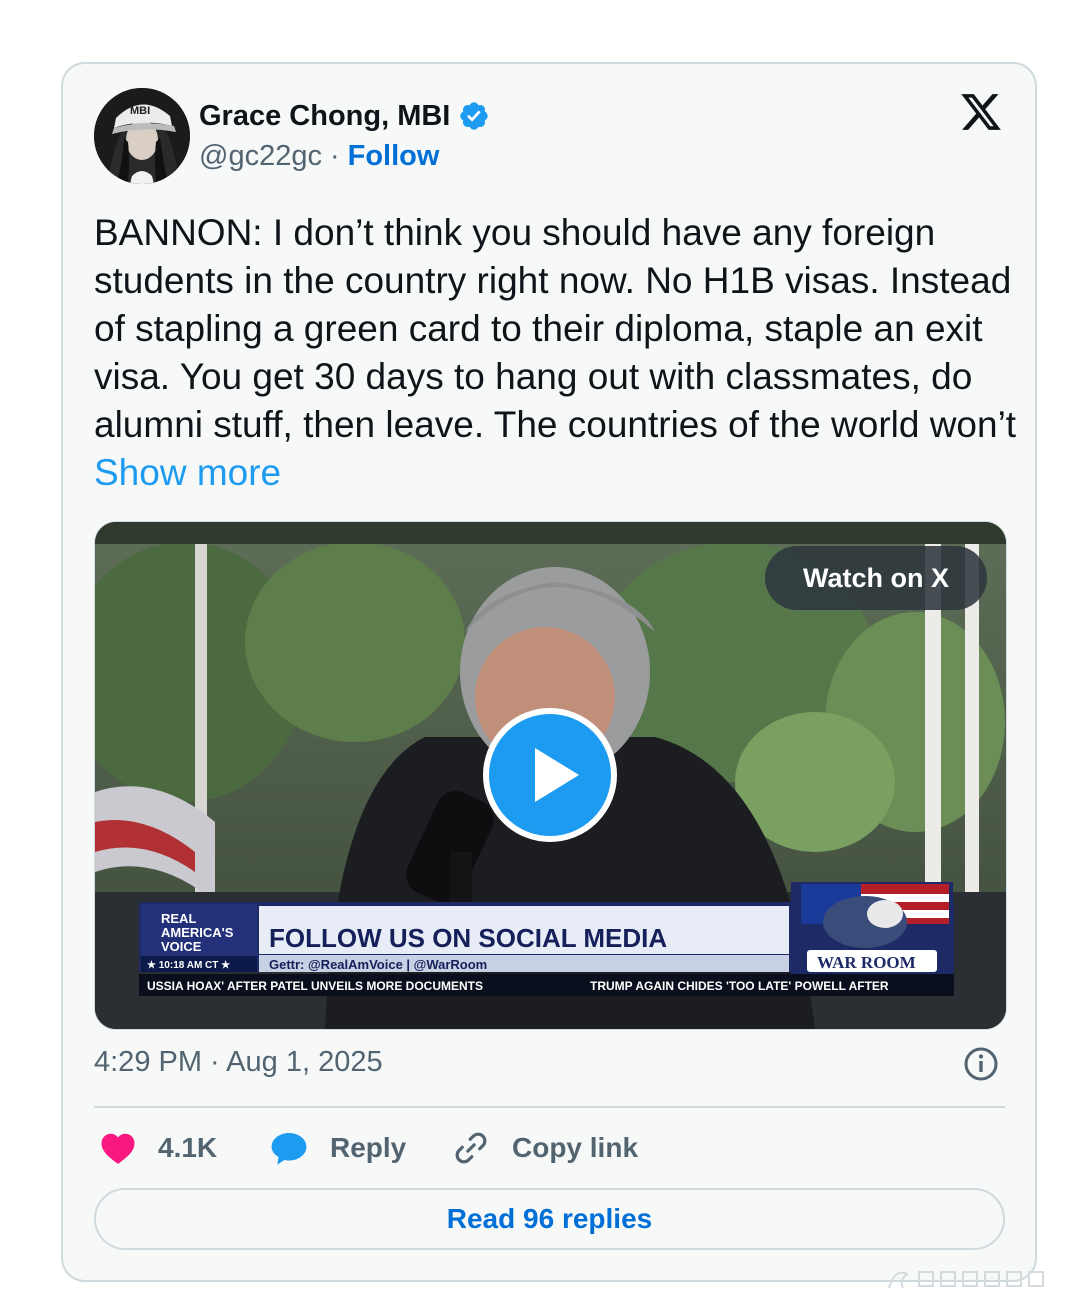 This screenshot has height=1304, width=1072. I want to click on play-button, so click(550, 775).